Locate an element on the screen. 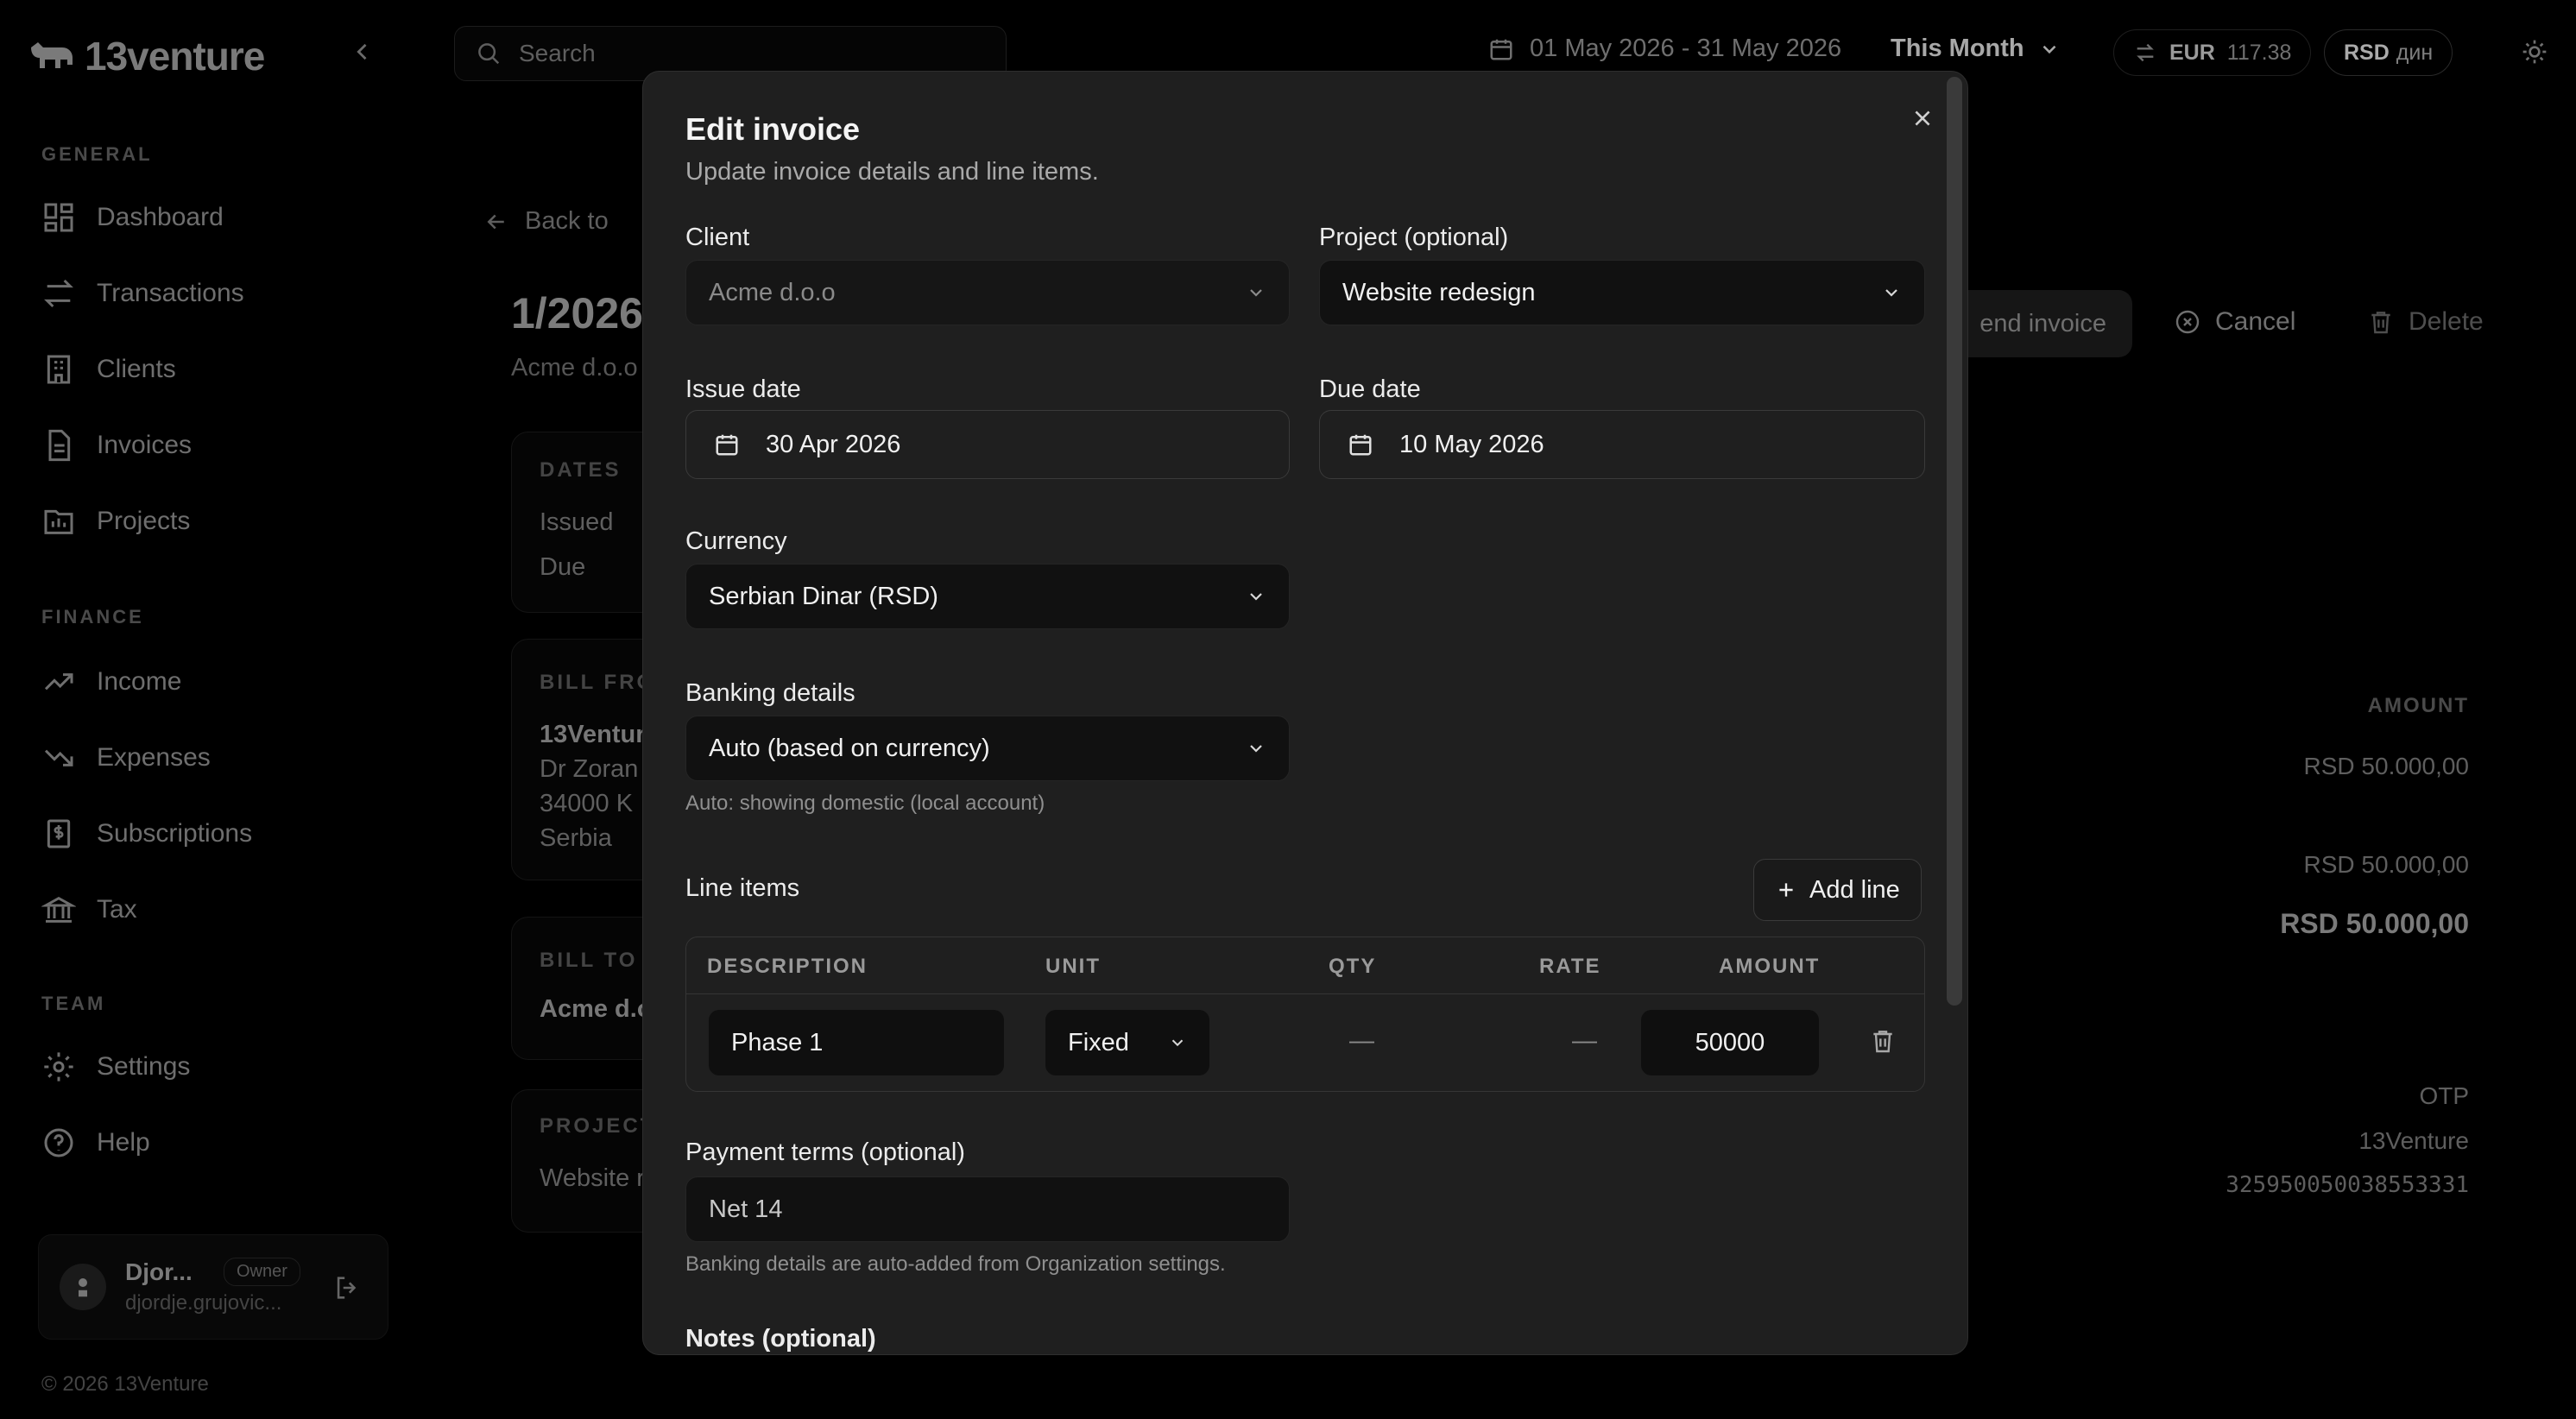 Image resolution: width=2576 pixels, height=1419 pixels. sidebar-item-invoices: Invoices is located at coordinates (116, 445).